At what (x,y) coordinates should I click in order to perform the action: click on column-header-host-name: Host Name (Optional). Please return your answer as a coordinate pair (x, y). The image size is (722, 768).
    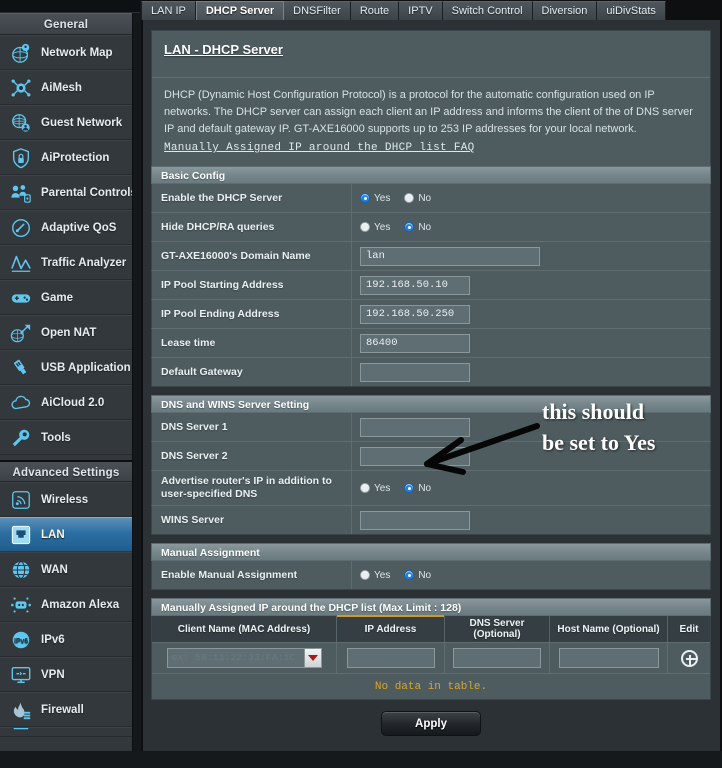
    Looking at the image, I should click on (609, 629).